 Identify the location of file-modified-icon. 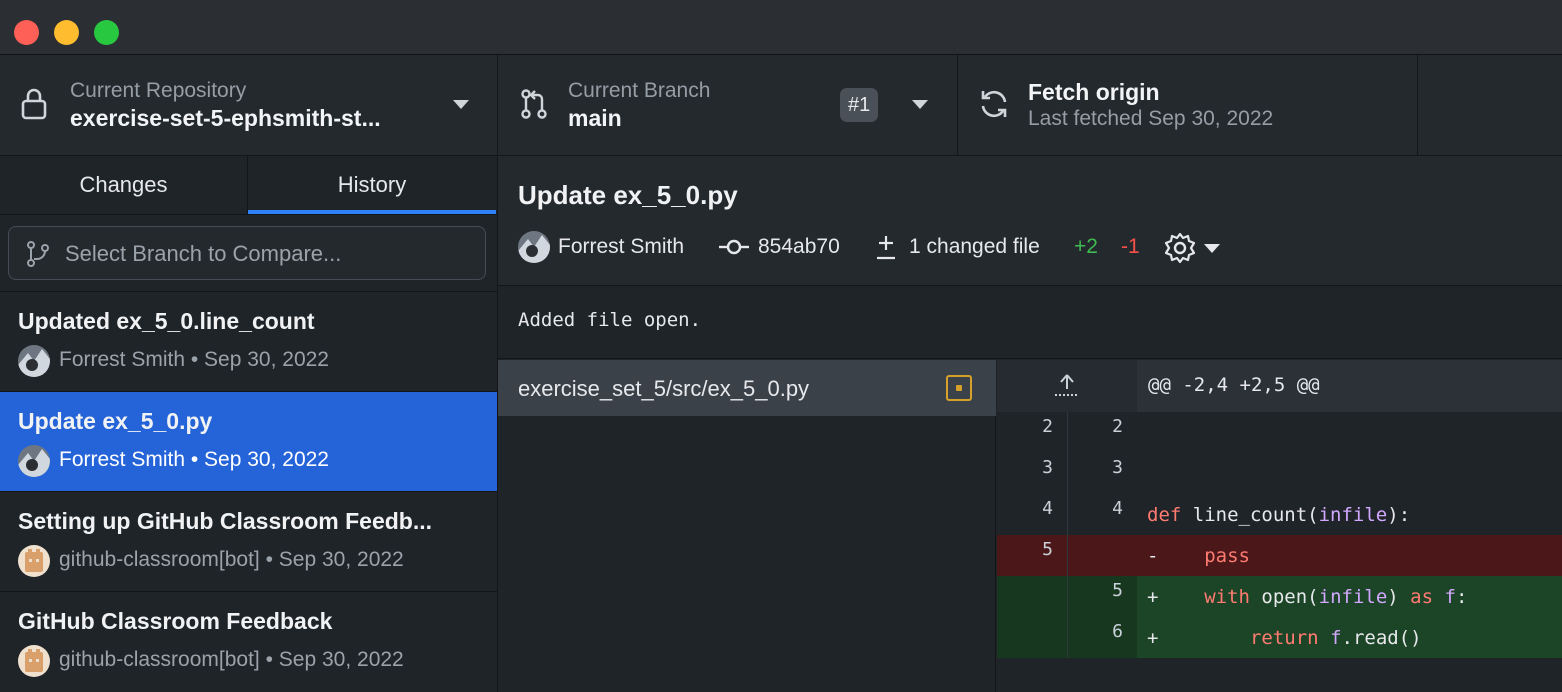
(959, 388).